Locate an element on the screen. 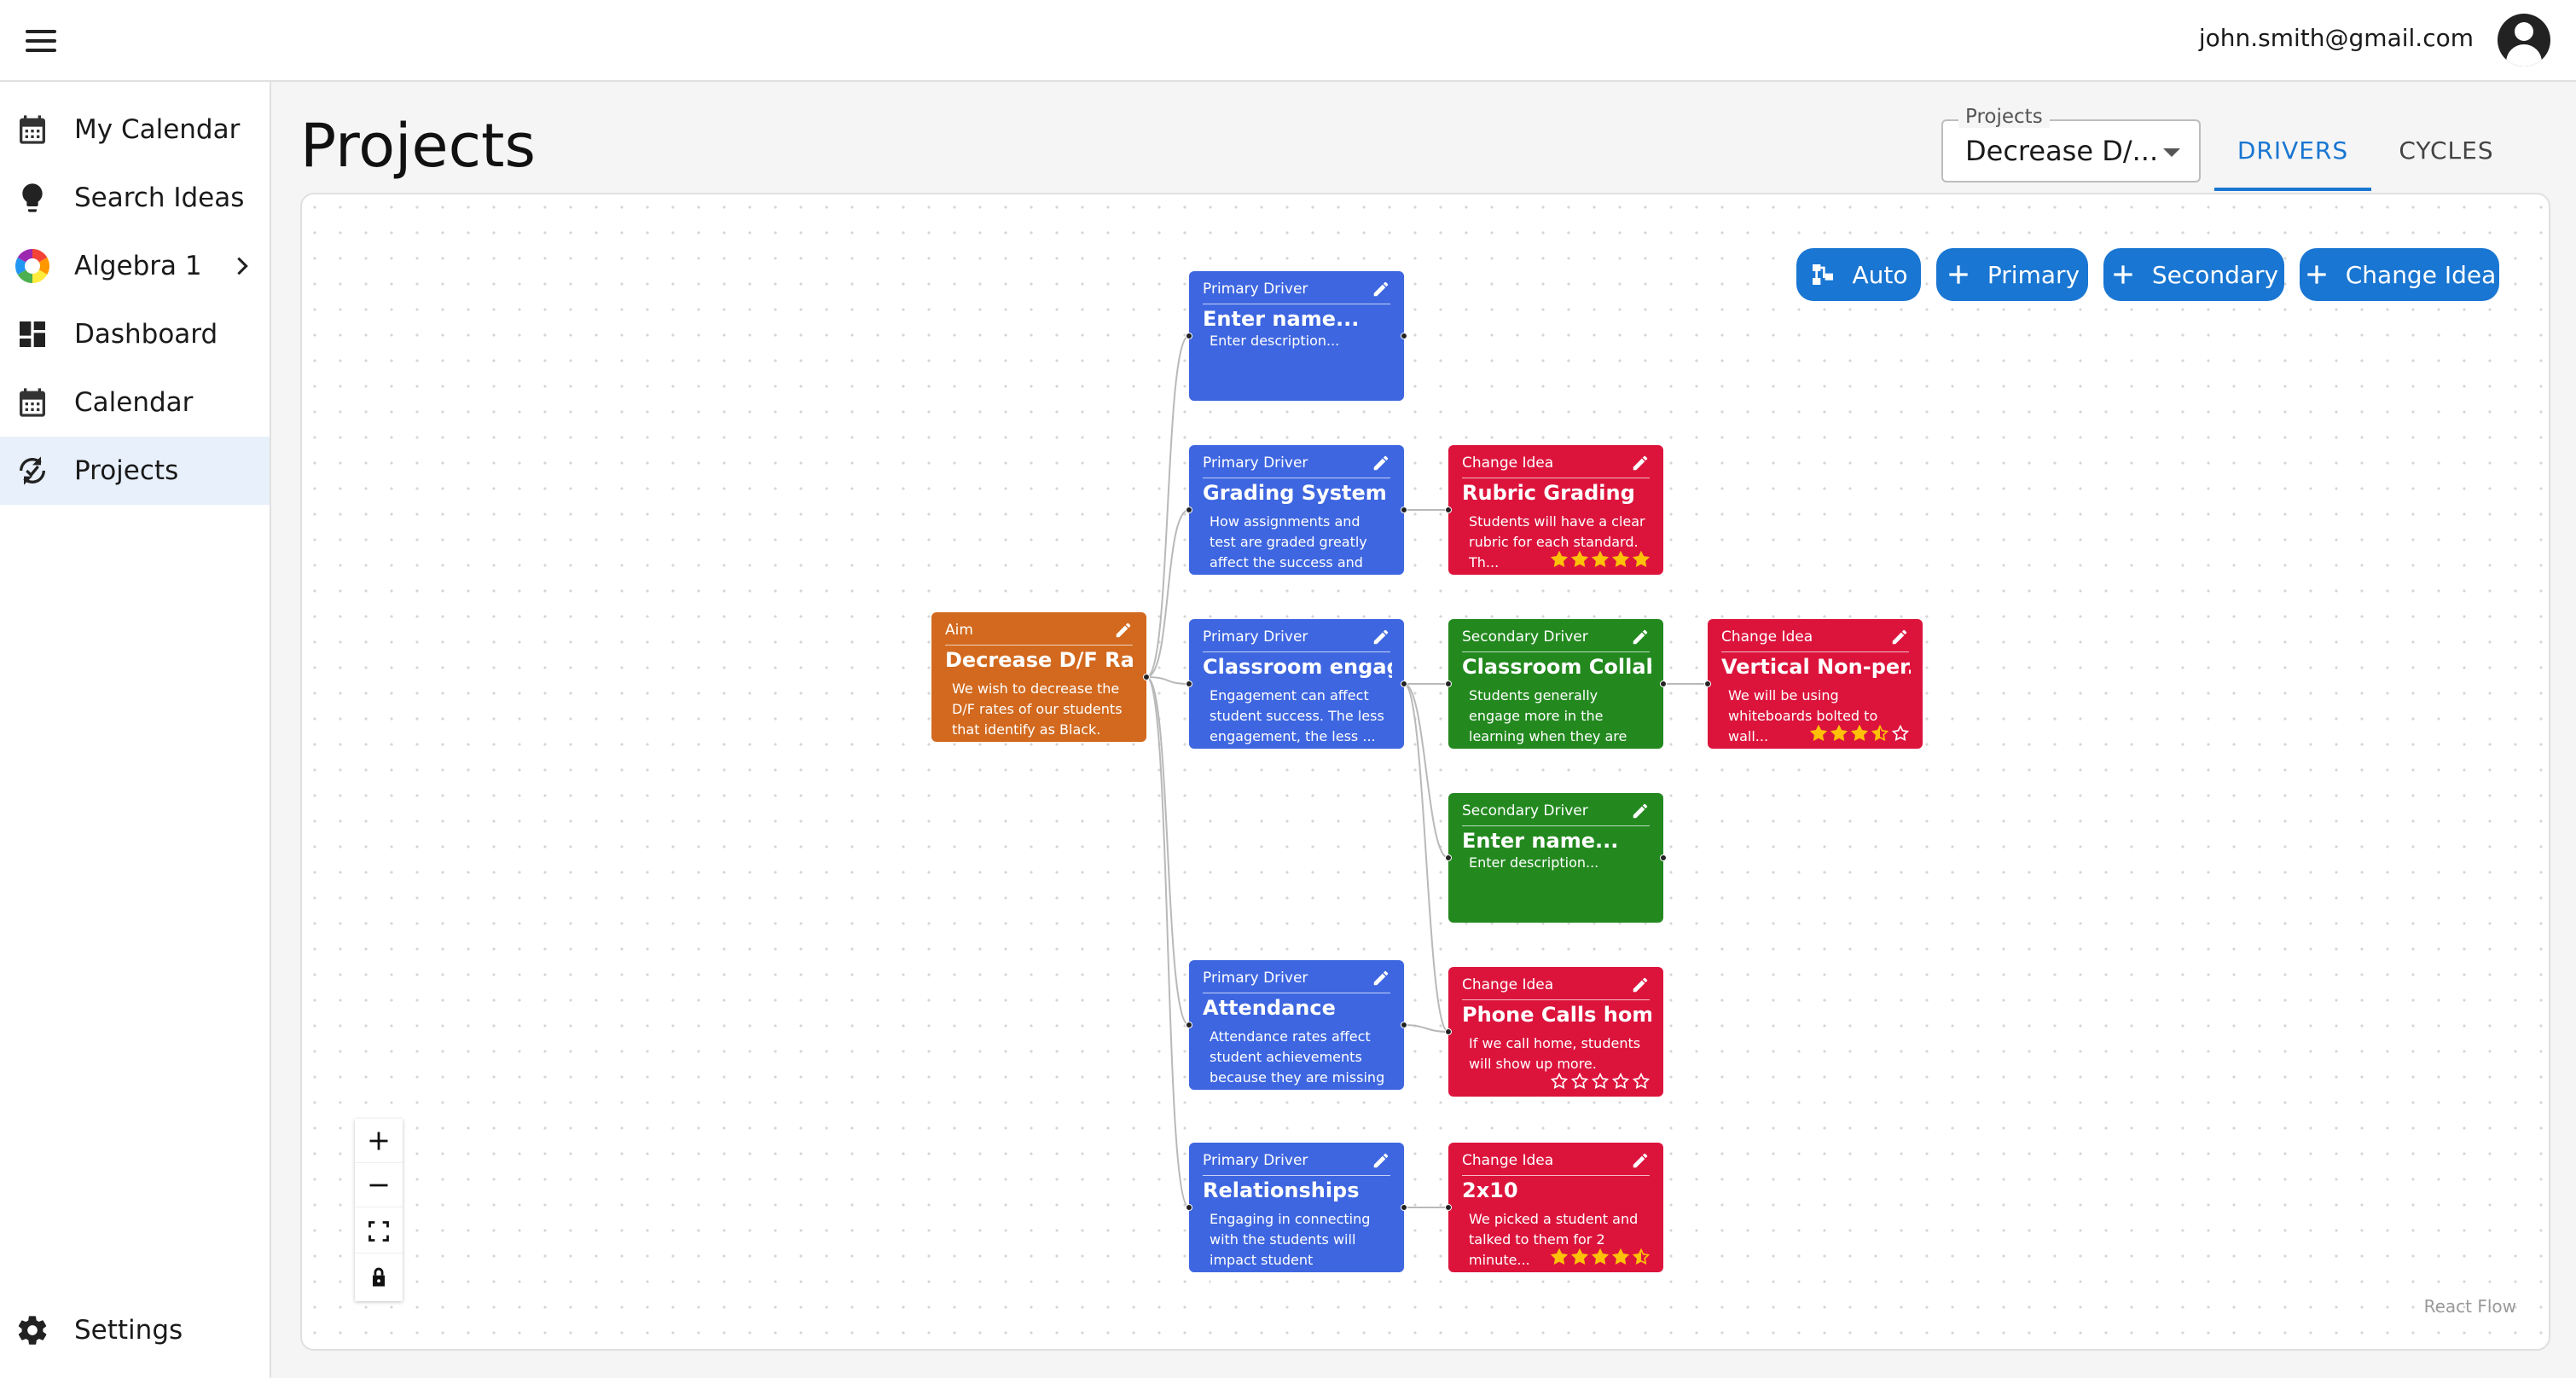 The height and width of the screenshot is (1378, 2576). sidebar-item-projects: Projects is located at coordinates (135, 471).